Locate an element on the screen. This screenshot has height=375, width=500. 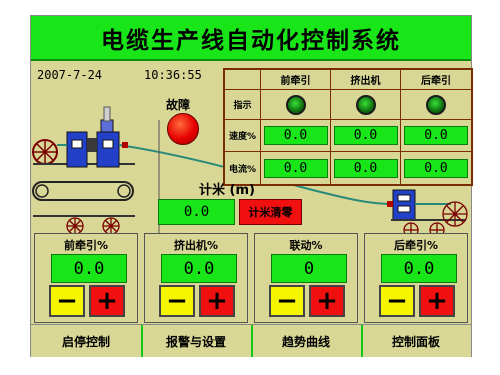
bottom-nav: 启停控制 报警与设置 趋势曲线 控制面板 is located at coordinates (251, 340).